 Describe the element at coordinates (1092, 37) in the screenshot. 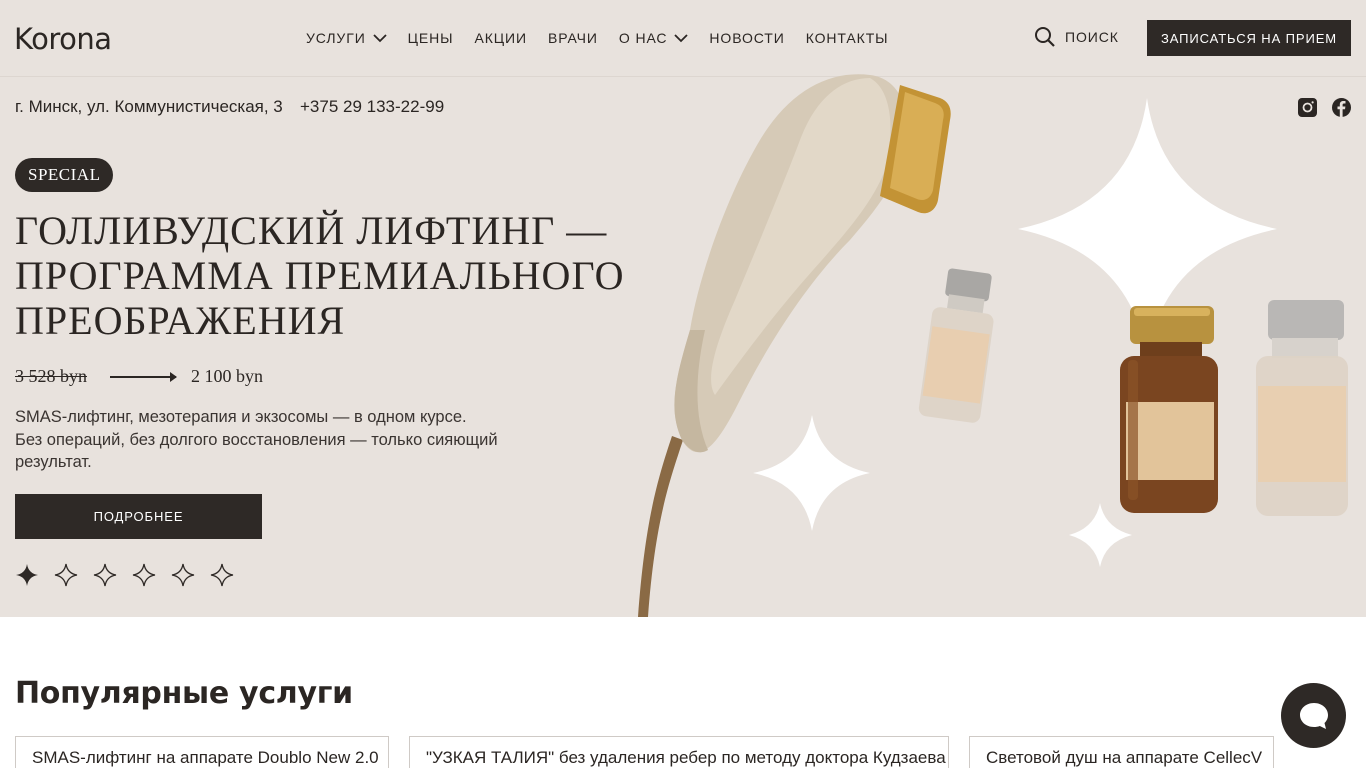

I see `search-label: ПОИСК` at that location.